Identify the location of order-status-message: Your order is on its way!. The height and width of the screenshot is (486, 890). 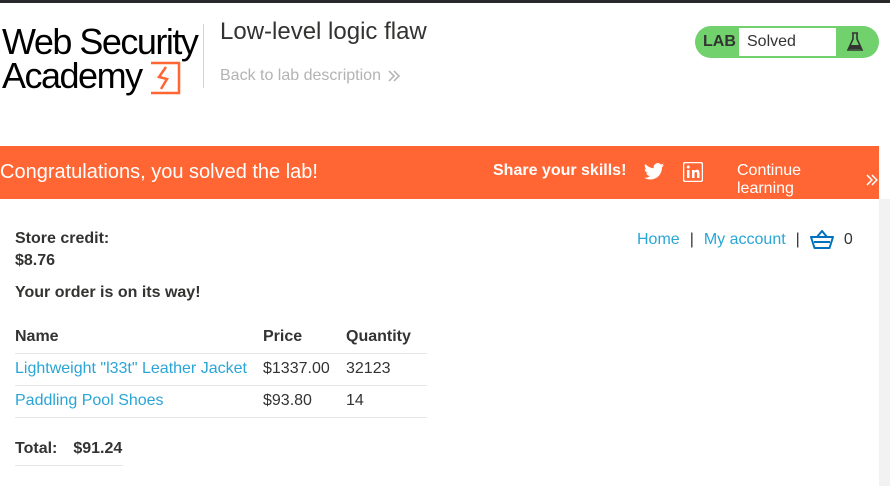
(108, 292).